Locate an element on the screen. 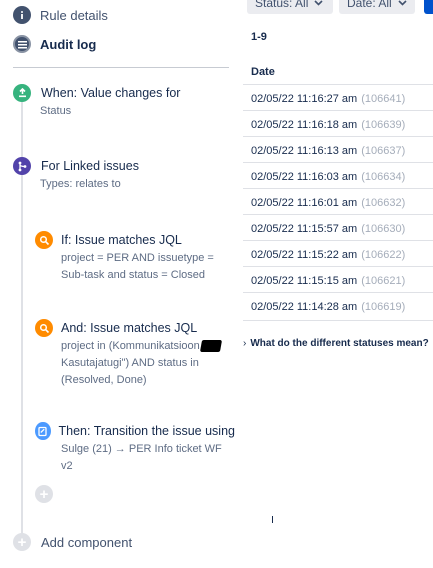 This screenshot has height=568, width=433. table-row: 02/05/22 11:15:15 am (106621) is located at coordinates (338, 280).